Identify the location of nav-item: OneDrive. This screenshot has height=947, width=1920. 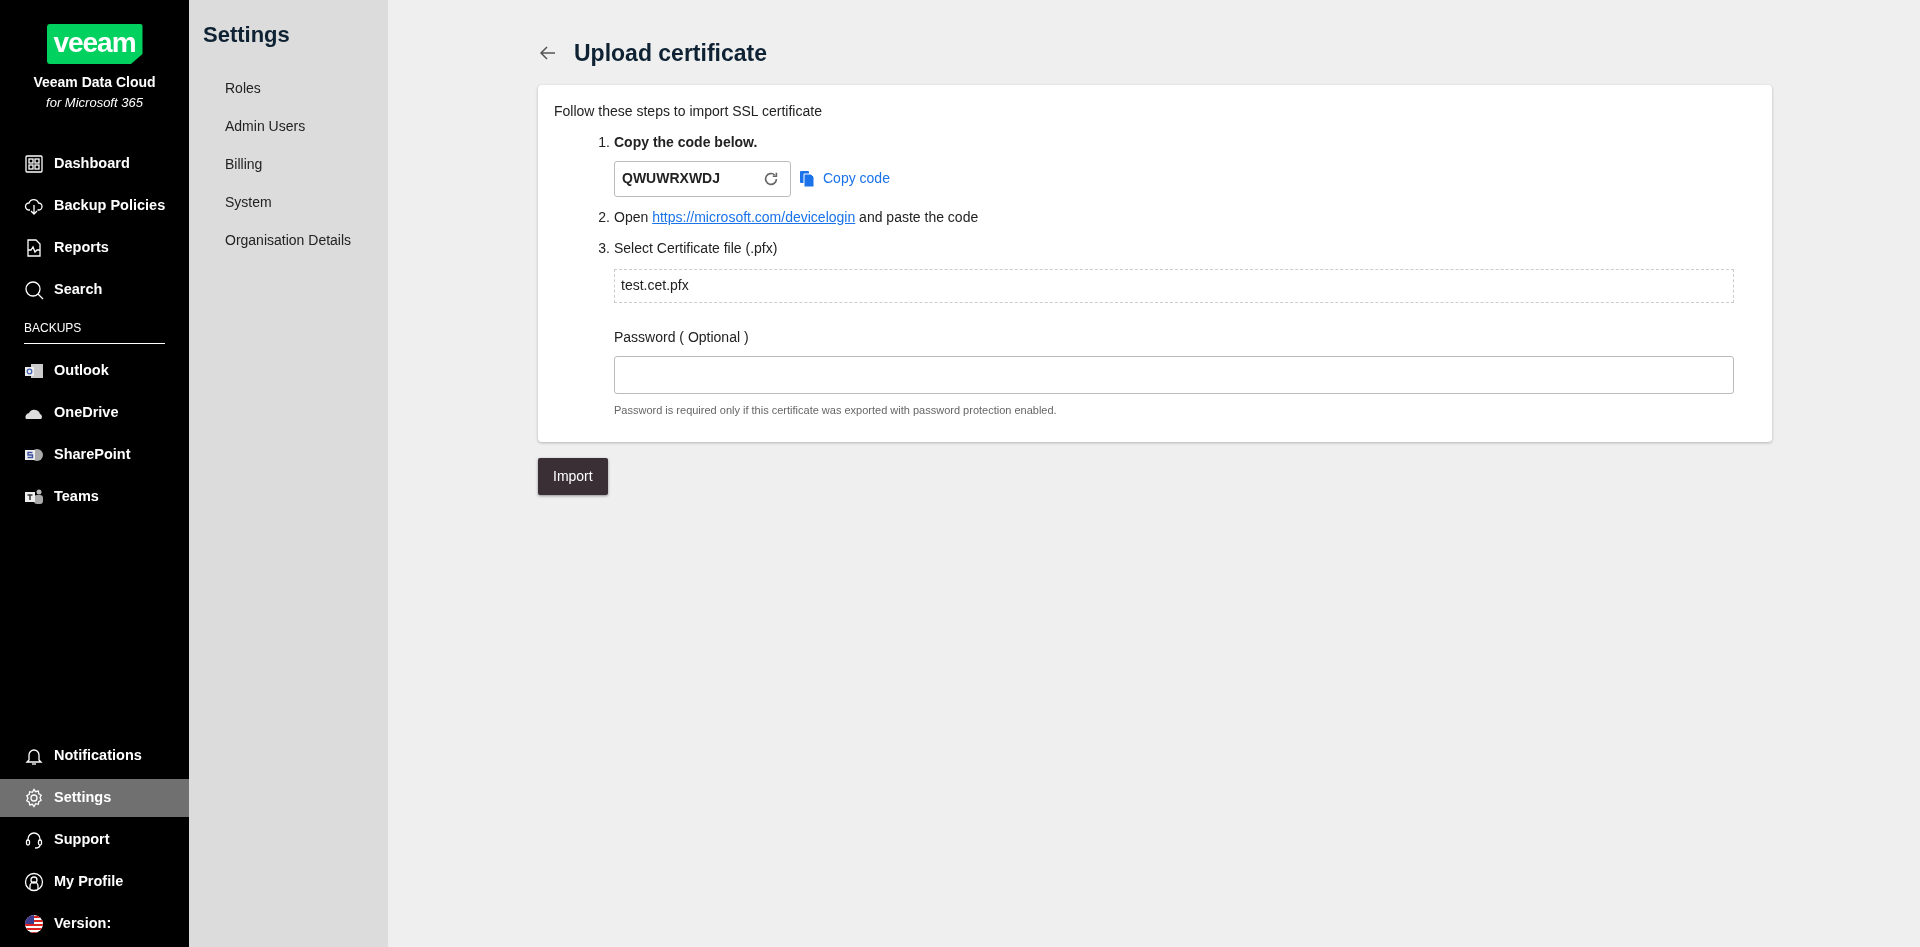
(94, 412).